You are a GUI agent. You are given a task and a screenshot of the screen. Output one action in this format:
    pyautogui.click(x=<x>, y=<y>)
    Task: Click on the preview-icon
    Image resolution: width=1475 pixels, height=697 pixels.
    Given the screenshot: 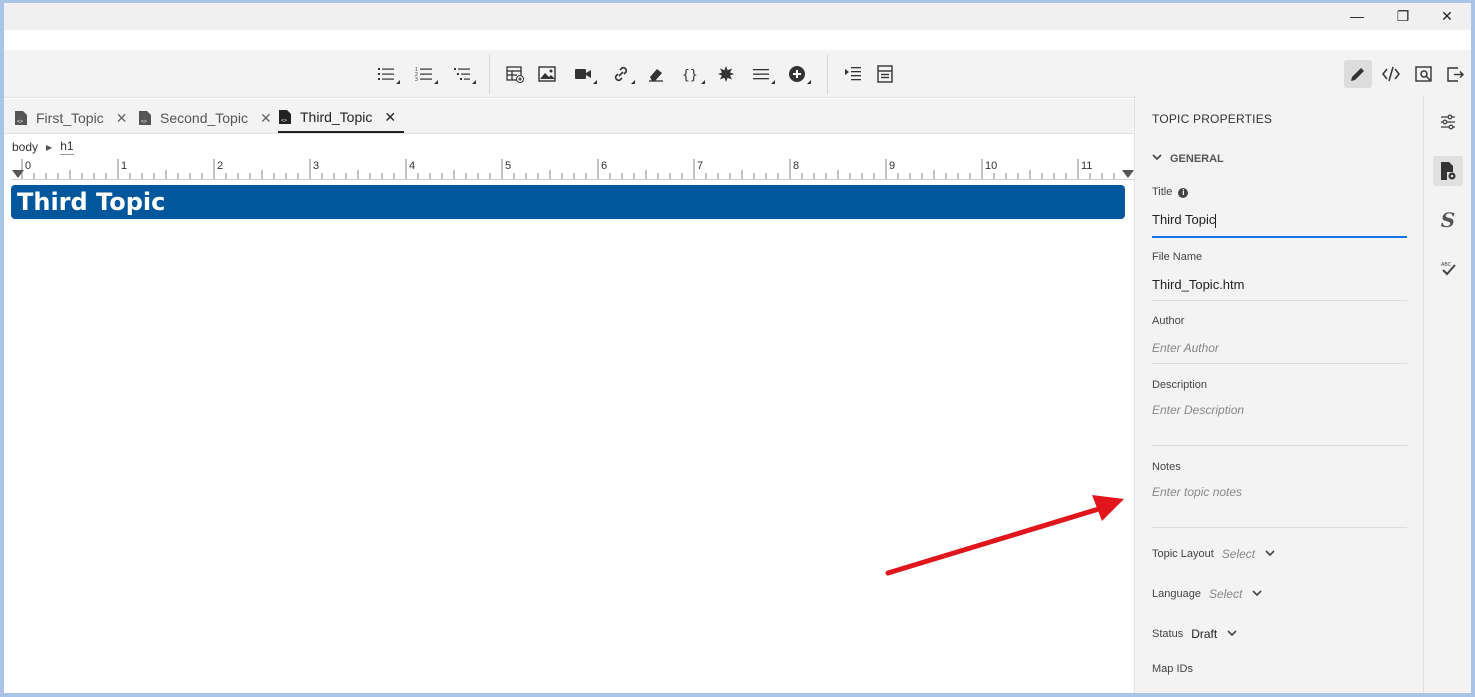 What is the action you would take?
    pyautogui.click(x=1423, y=74)
    